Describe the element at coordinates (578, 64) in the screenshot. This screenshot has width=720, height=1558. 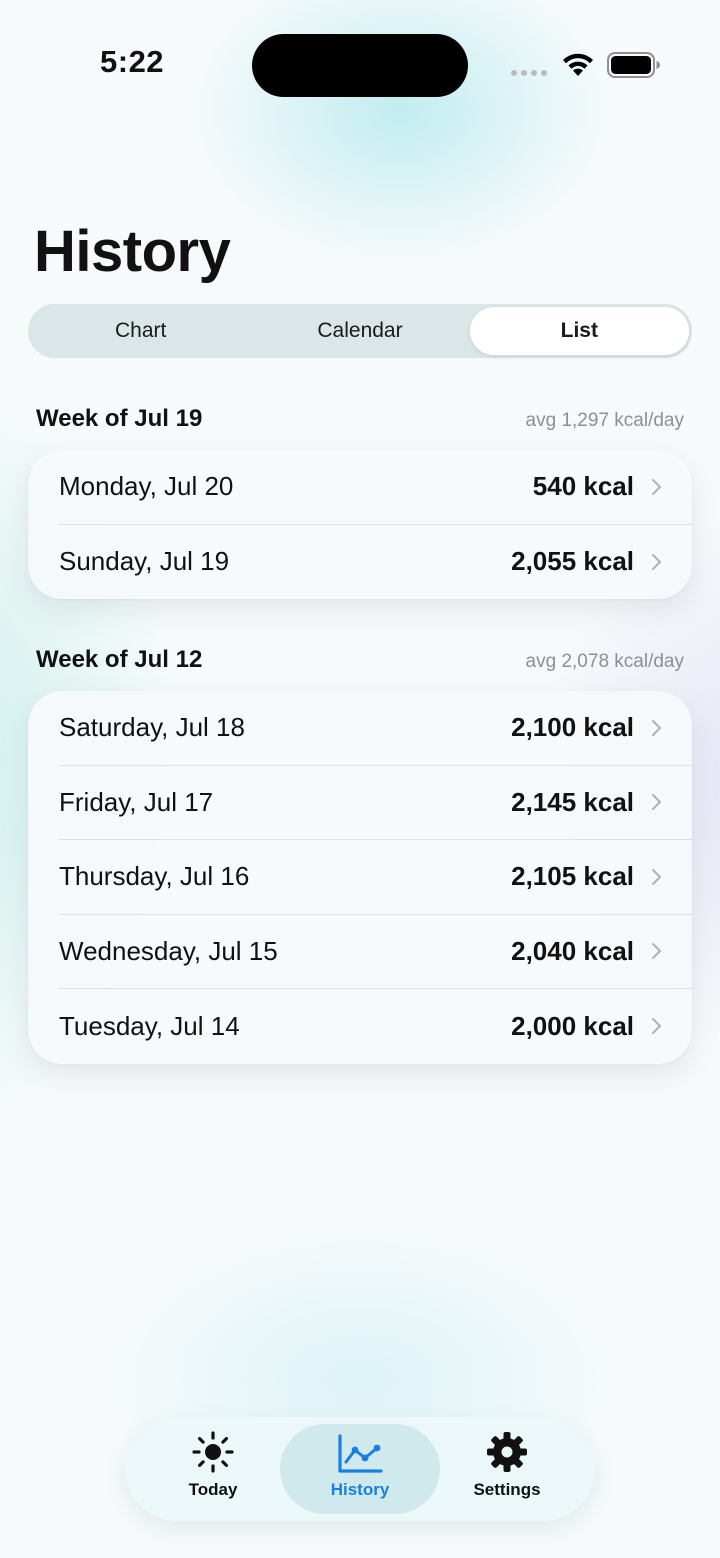
I see `wifi-icon` at that location.